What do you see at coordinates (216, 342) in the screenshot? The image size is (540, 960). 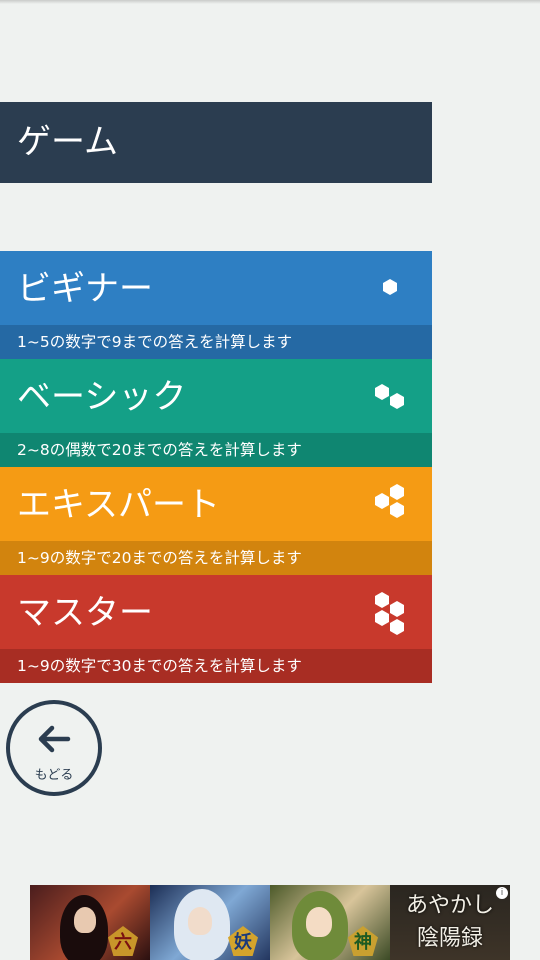 I see `level-description: 1~5の数字で9までの答えを計算します` at bounding box center [216, 342].